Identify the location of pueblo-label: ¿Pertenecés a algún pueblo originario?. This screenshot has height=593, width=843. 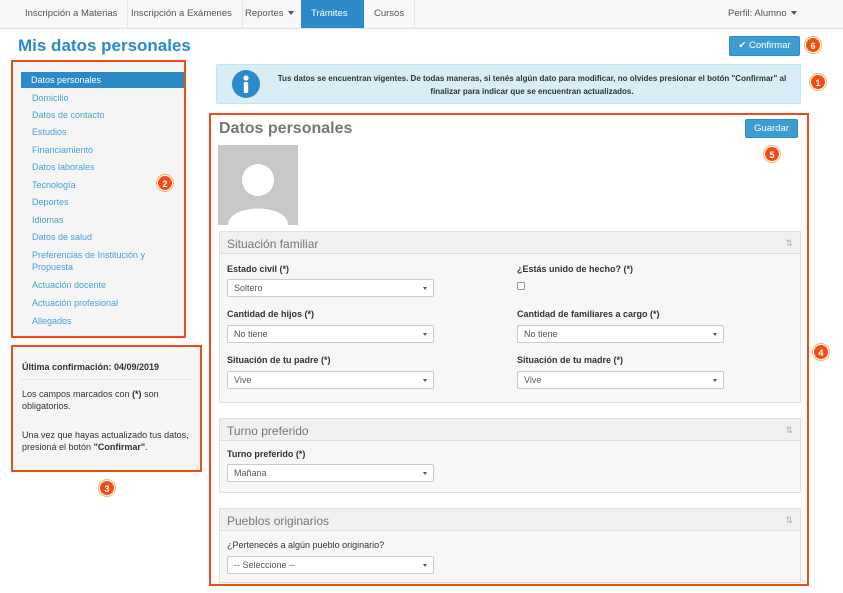
(306, 545).